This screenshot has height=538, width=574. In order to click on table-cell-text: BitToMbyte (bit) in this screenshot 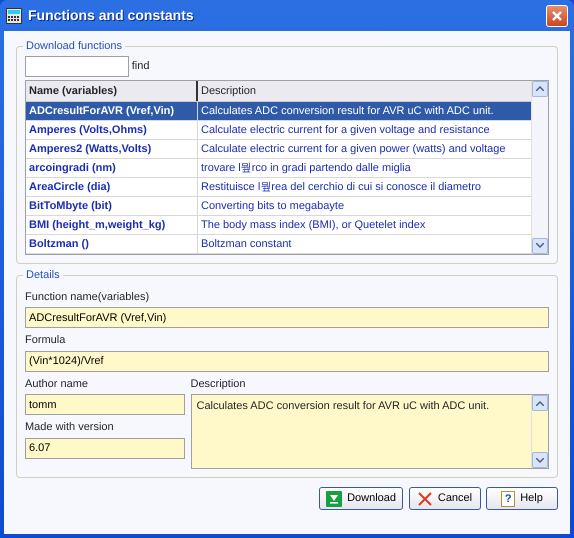, I will do `click(70, 206)`.